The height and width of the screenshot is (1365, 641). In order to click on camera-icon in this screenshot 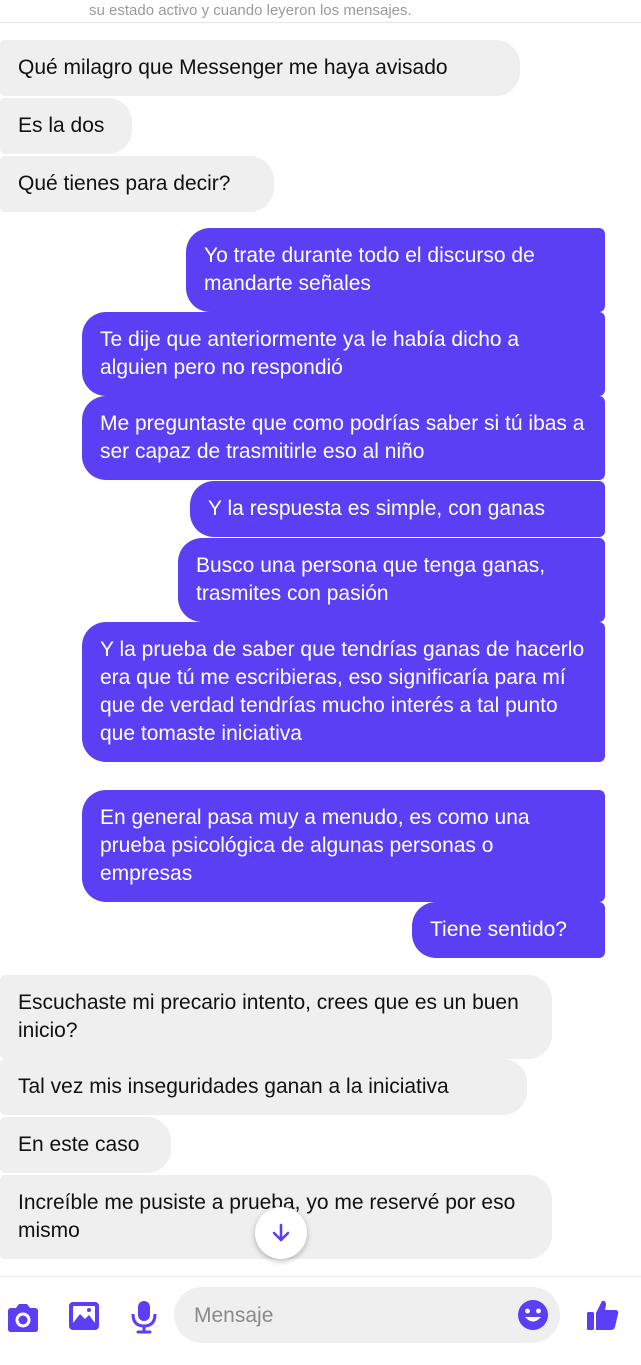, I will do `click(23, 1318)`.